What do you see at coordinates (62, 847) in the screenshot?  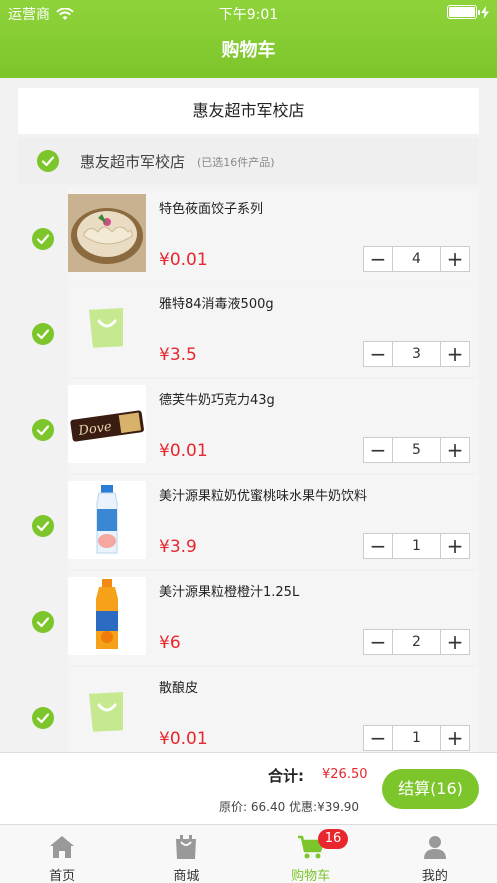 I see `home-icon` at bounding box center [62, 847].